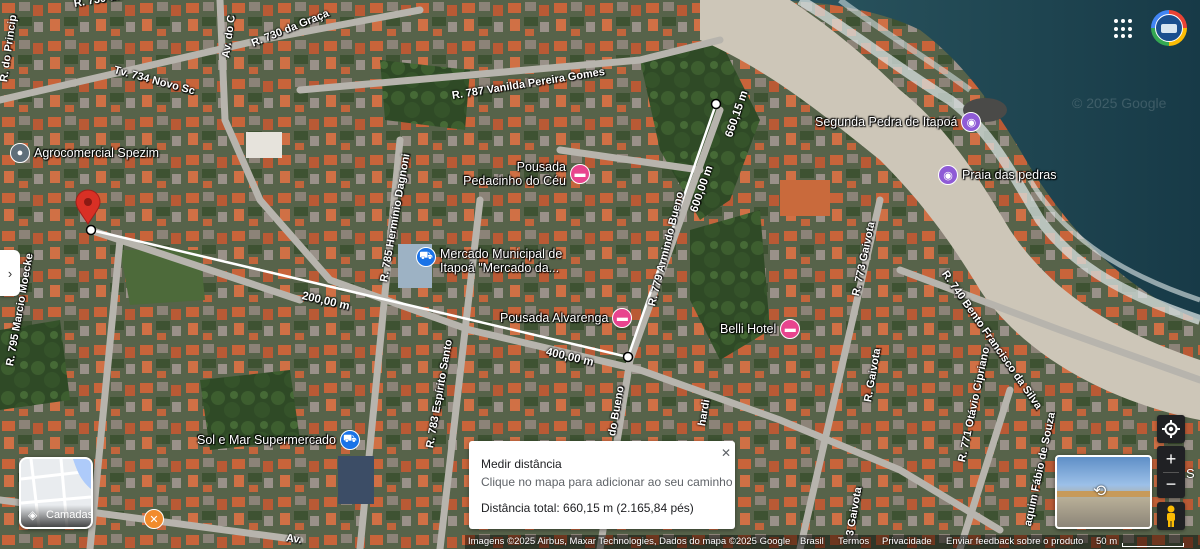  I want to click on pegman-icon, so click(1171, 516).